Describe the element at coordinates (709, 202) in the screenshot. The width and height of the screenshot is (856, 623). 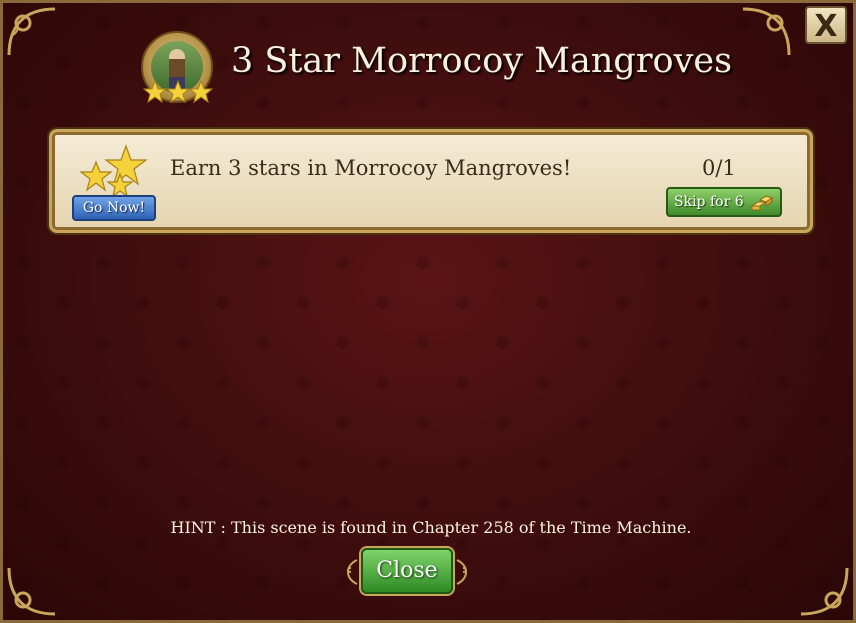
I see `skip-label: Skip for 6` at that location.